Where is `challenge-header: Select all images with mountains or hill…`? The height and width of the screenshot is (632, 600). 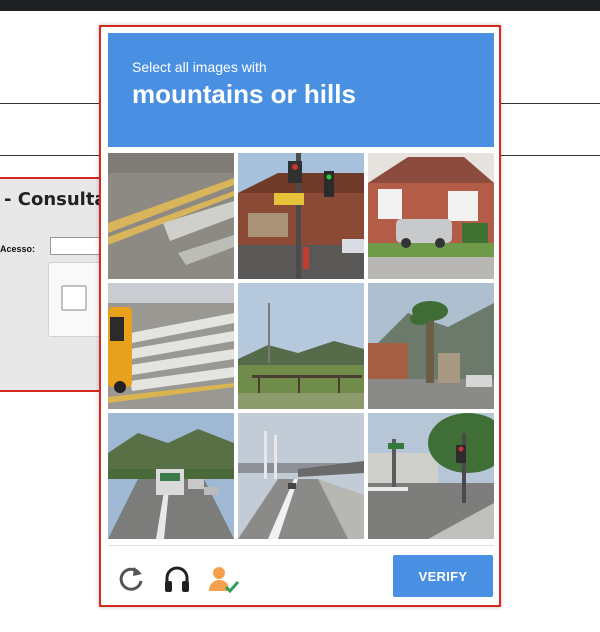
challenge-header: Select all images with mountains or hill… is located at coordinates (301, 90).